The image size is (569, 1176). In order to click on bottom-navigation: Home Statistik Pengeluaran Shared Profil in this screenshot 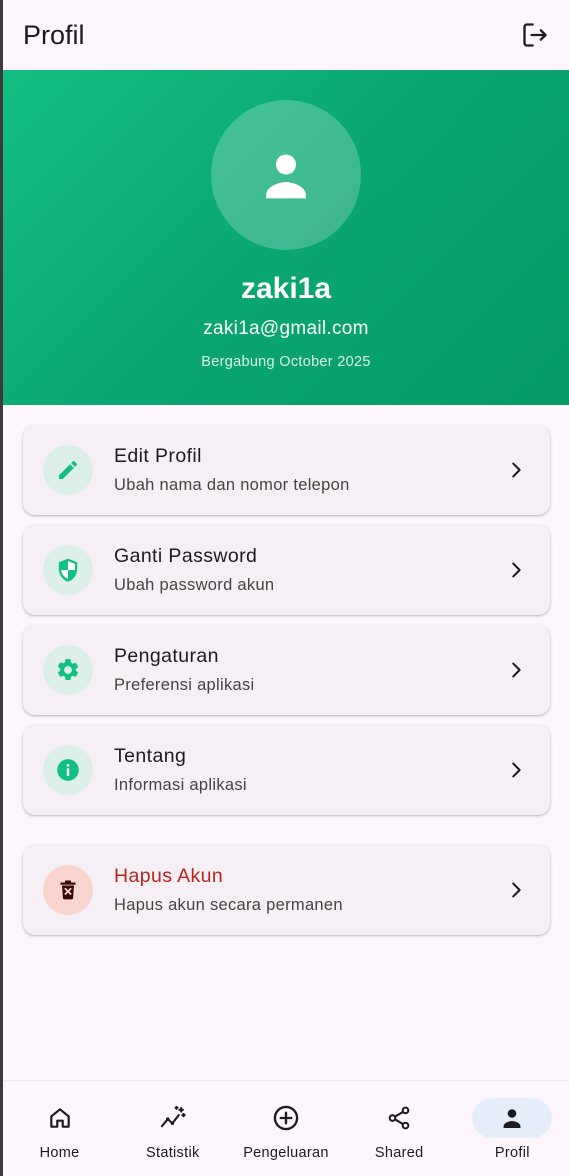, I will do `click(286, 1128)`.